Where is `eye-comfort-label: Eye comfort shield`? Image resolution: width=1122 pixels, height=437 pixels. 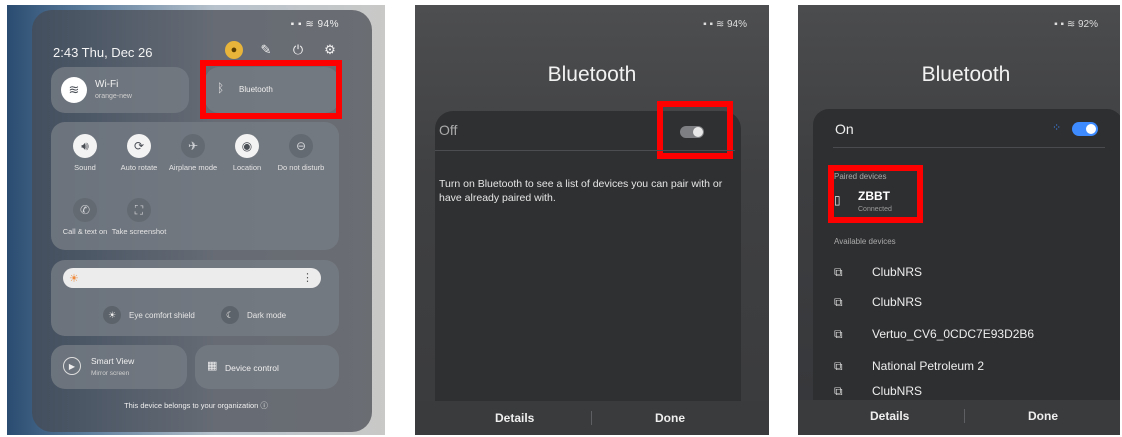
eye-comfort-label: Eye comfort shield is located at coordinates (162, 315).